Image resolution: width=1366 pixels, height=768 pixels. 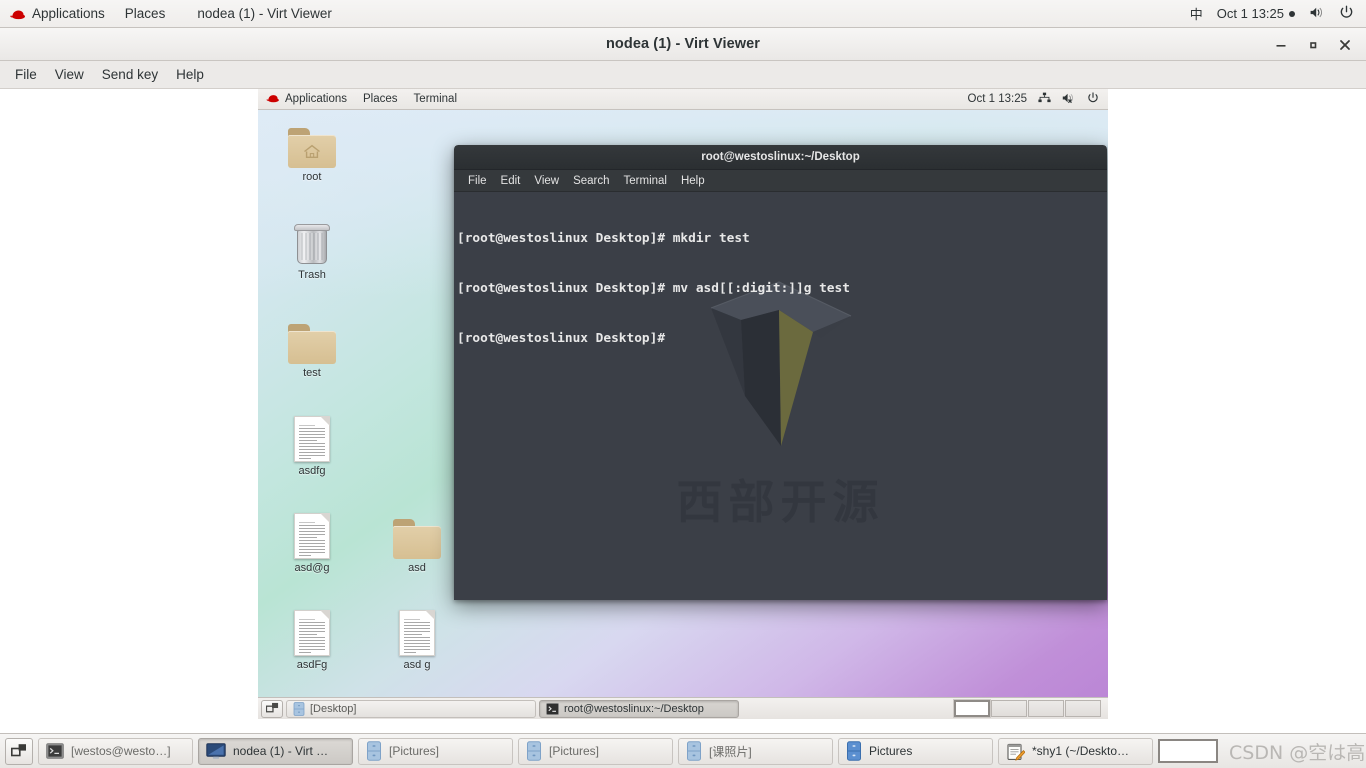 I want to click on speaker-muted-icon, so click(x=1069, y=99).